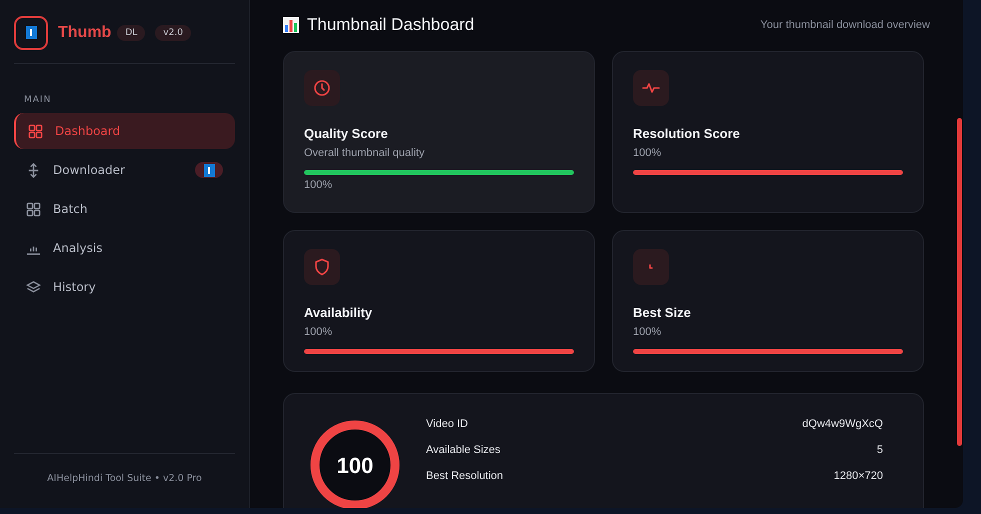  I want to click on info-label: Available Sizes, so click(463, 450).